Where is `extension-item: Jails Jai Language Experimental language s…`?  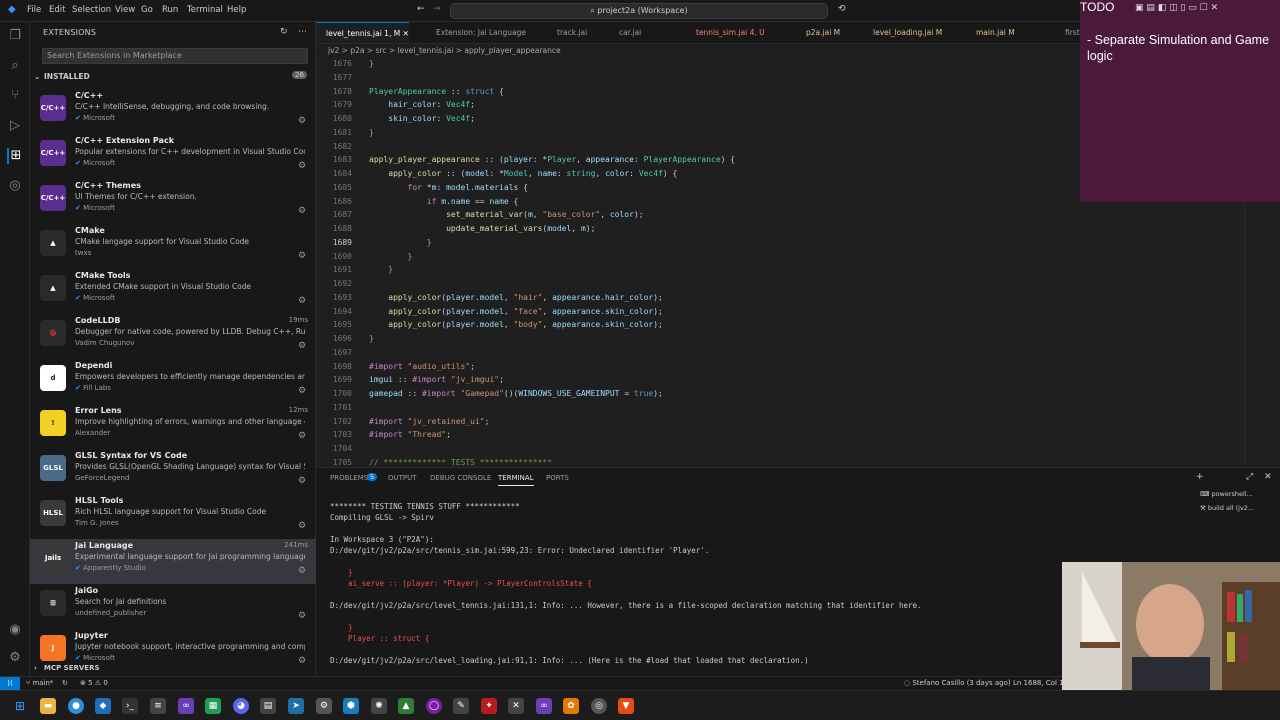
extension-item: Jails Jai Language Experimental language s… is located at coordinates (173, 561).